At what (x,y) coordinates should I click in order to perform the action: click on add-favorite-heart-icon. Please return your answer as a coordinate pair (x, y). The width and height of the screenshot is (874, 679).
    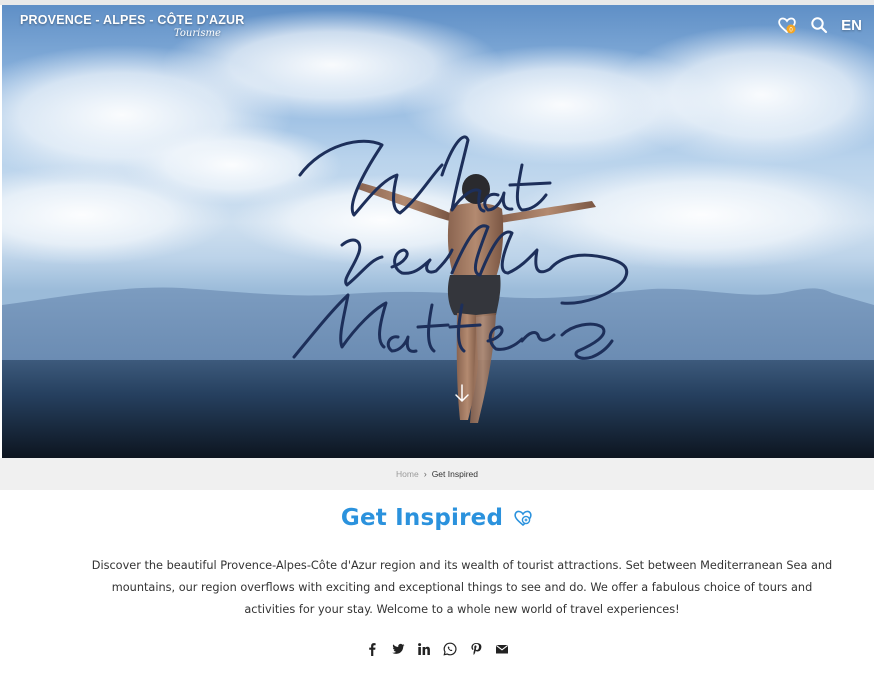
    Looking at the image, I should click on (523, 518).